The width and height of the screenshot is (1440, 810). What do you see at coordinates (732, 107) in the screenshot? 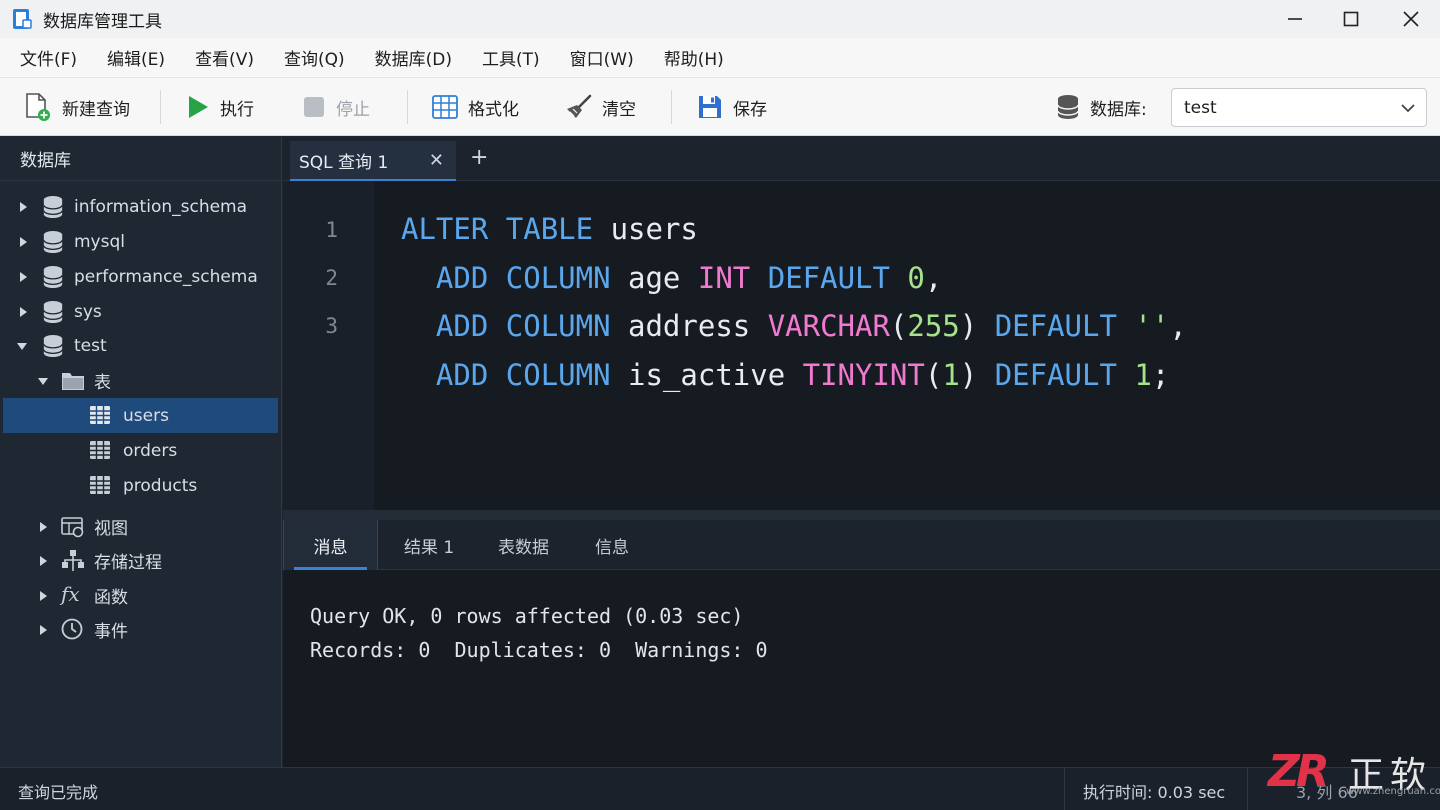
I see `save-button: 保存` at bounding box center [732, 107].